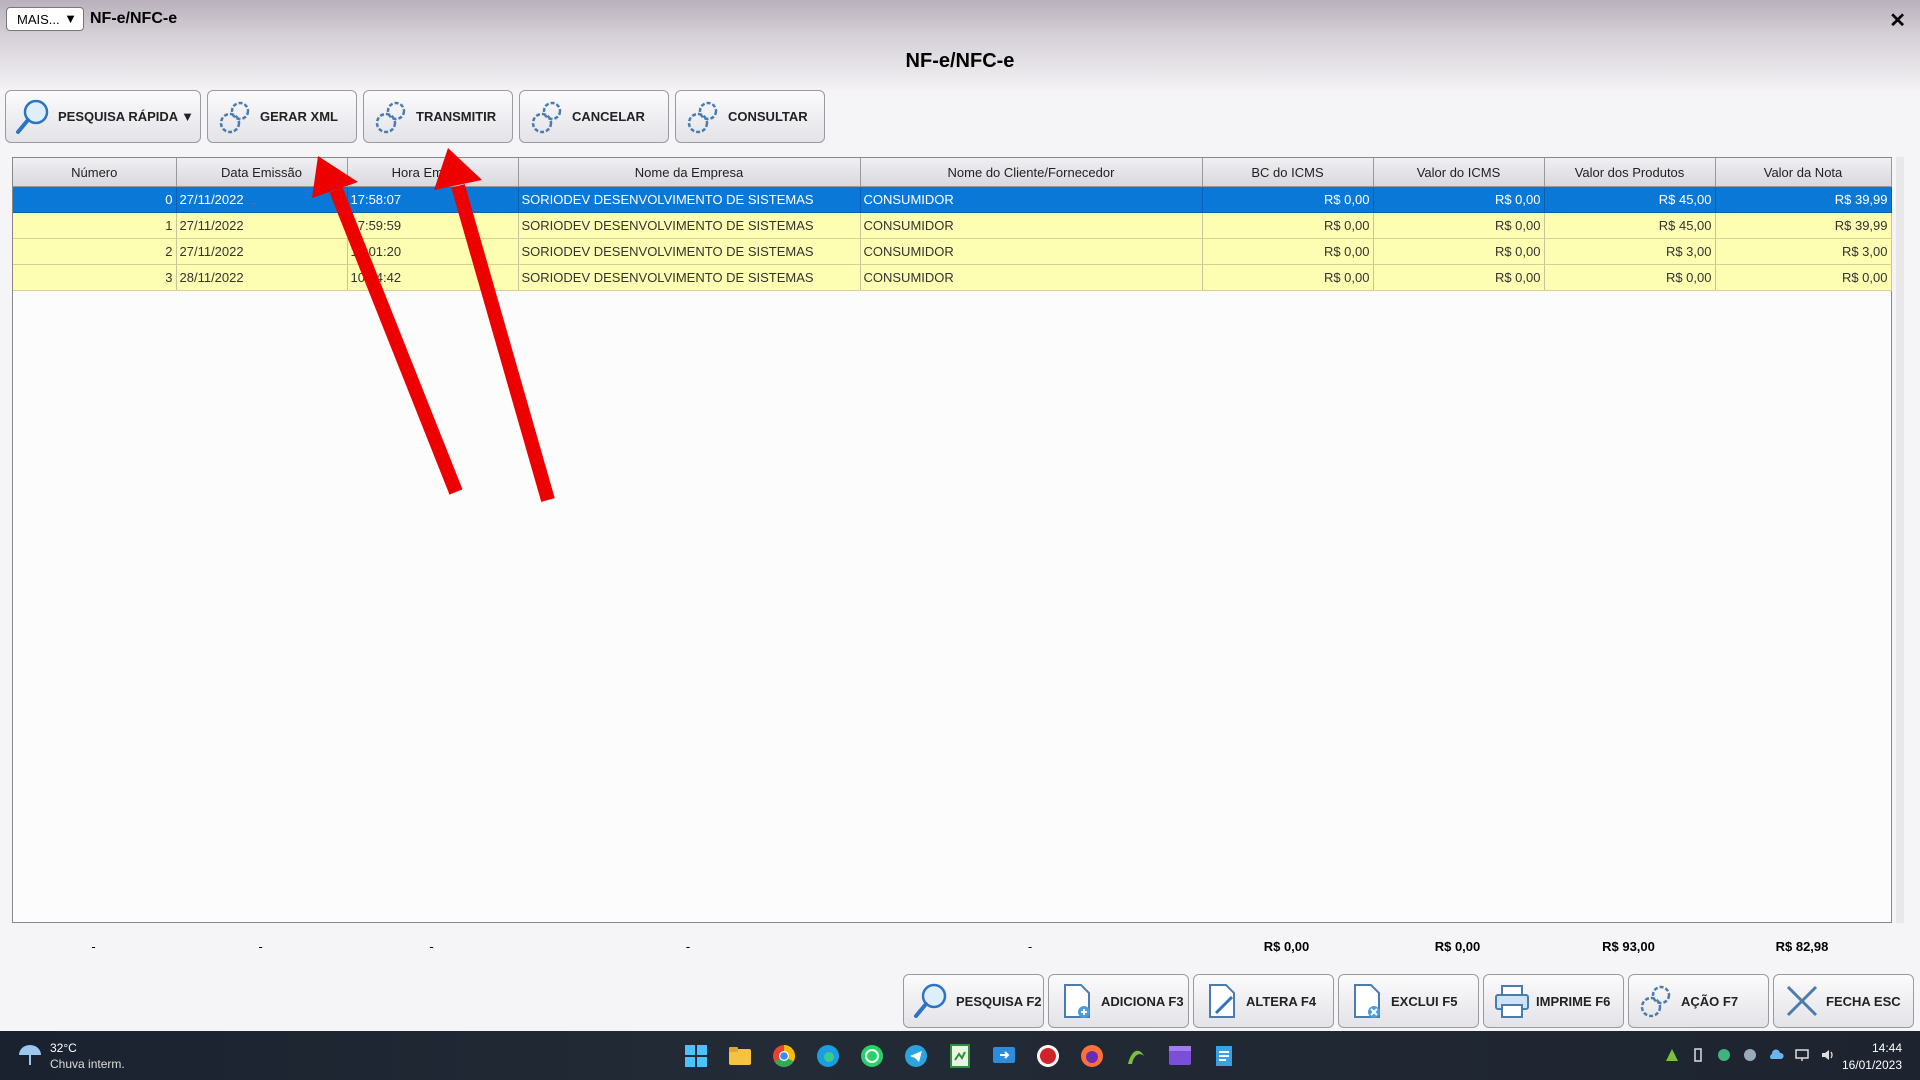 This screenshot has width=1920, height=1080. What do you see at coordinates (1724, 1055) in the screenshot?
I see `security-icon` at bounding box center [1724, 1055].